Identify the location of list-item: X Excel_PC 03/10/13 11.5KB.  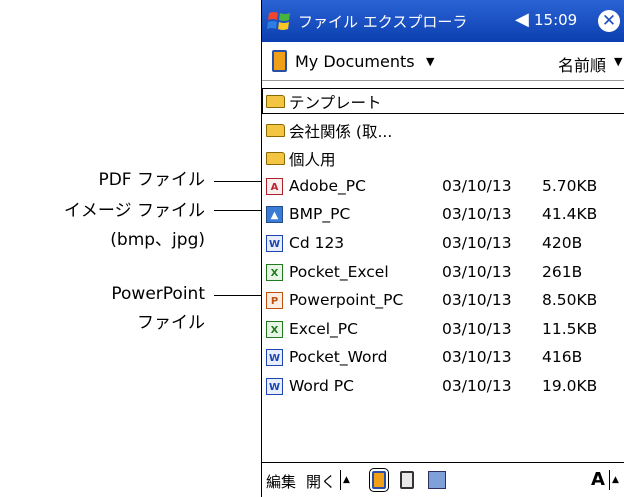
(443, 330).